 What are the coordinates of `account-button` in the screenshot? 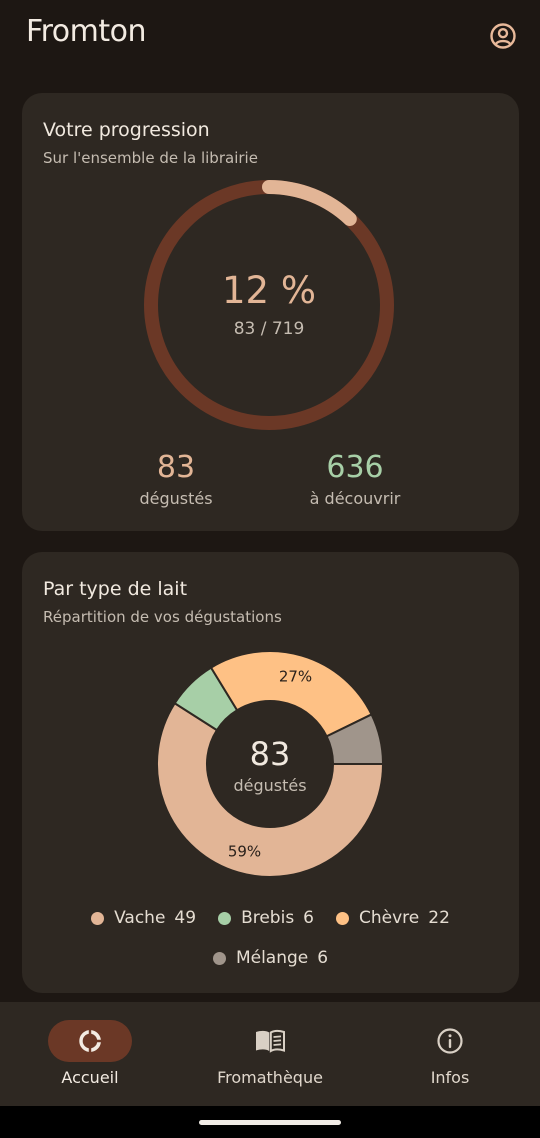 It's located at (503, 36).